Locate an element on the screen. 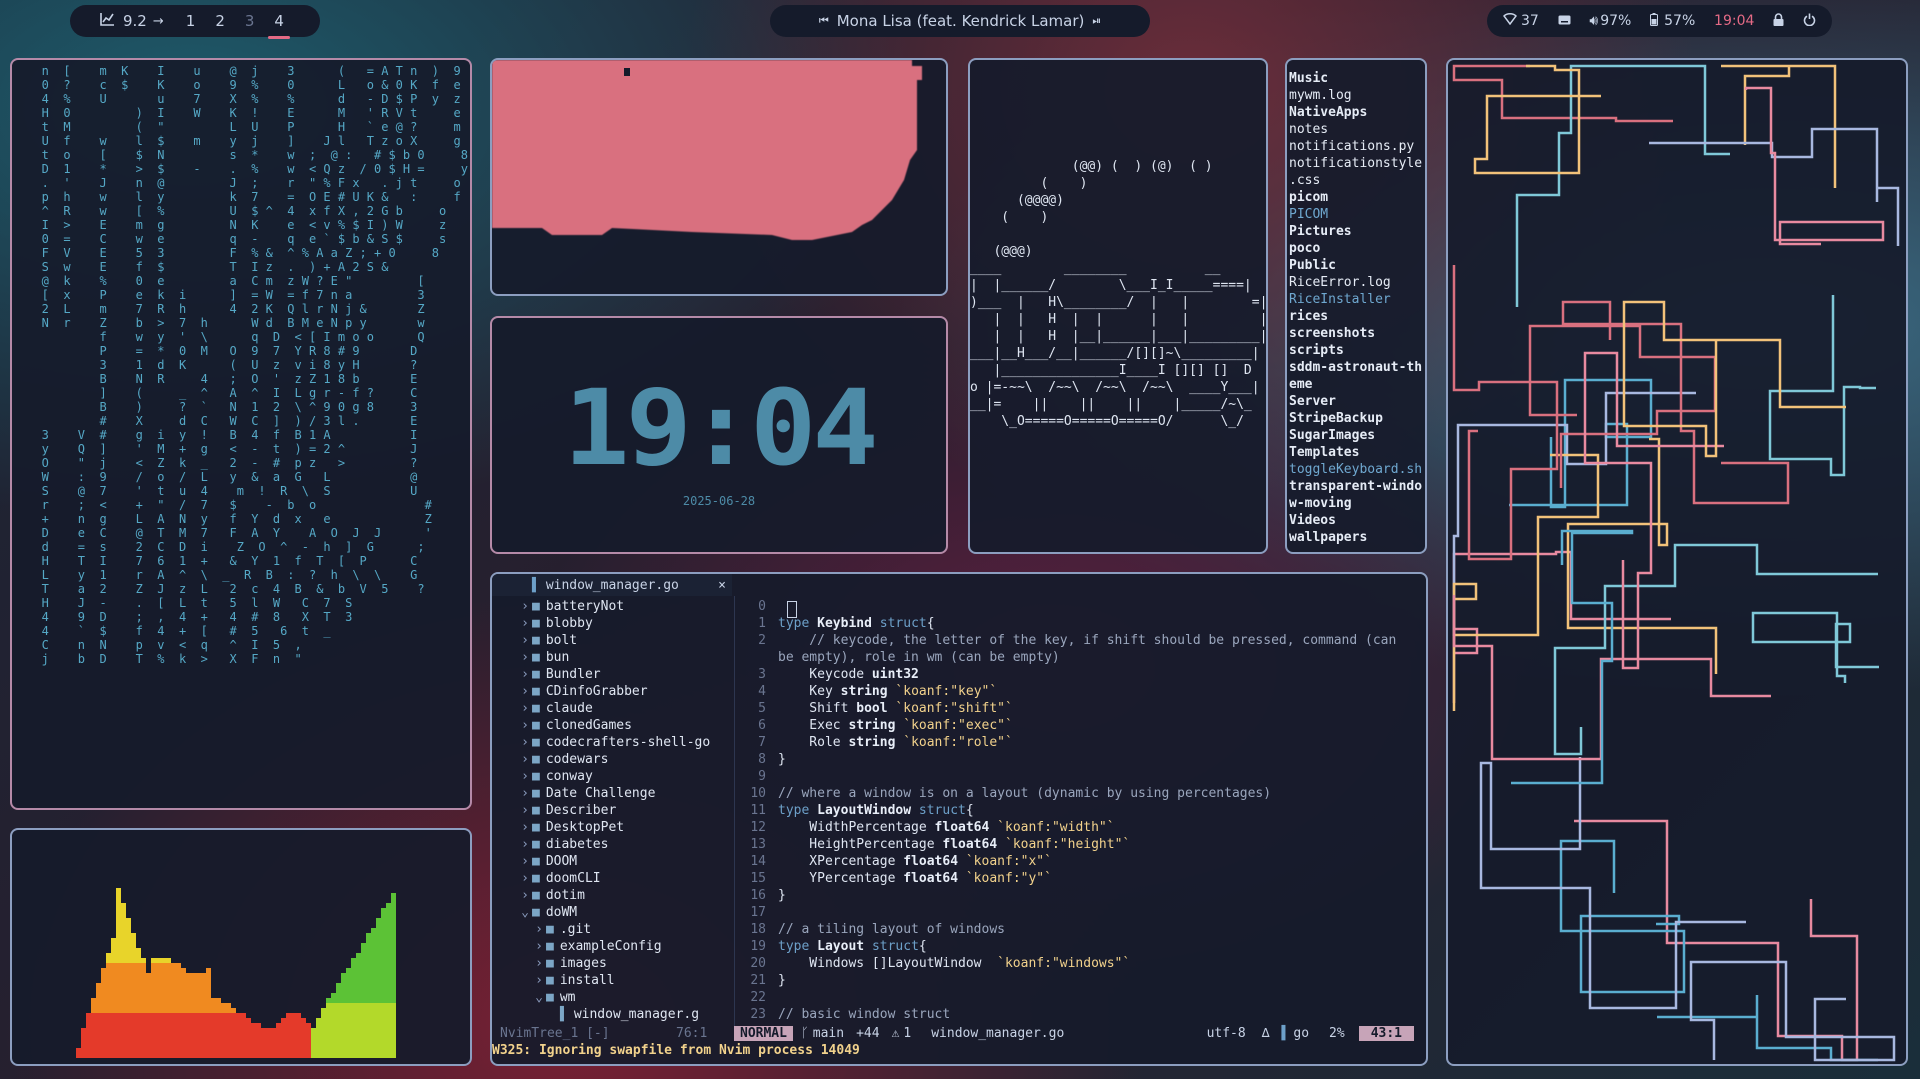 Image resolution: width=1920 pixels, height=1079 pixels. tree-item: › ■ images is located at coordinates (625, 963).